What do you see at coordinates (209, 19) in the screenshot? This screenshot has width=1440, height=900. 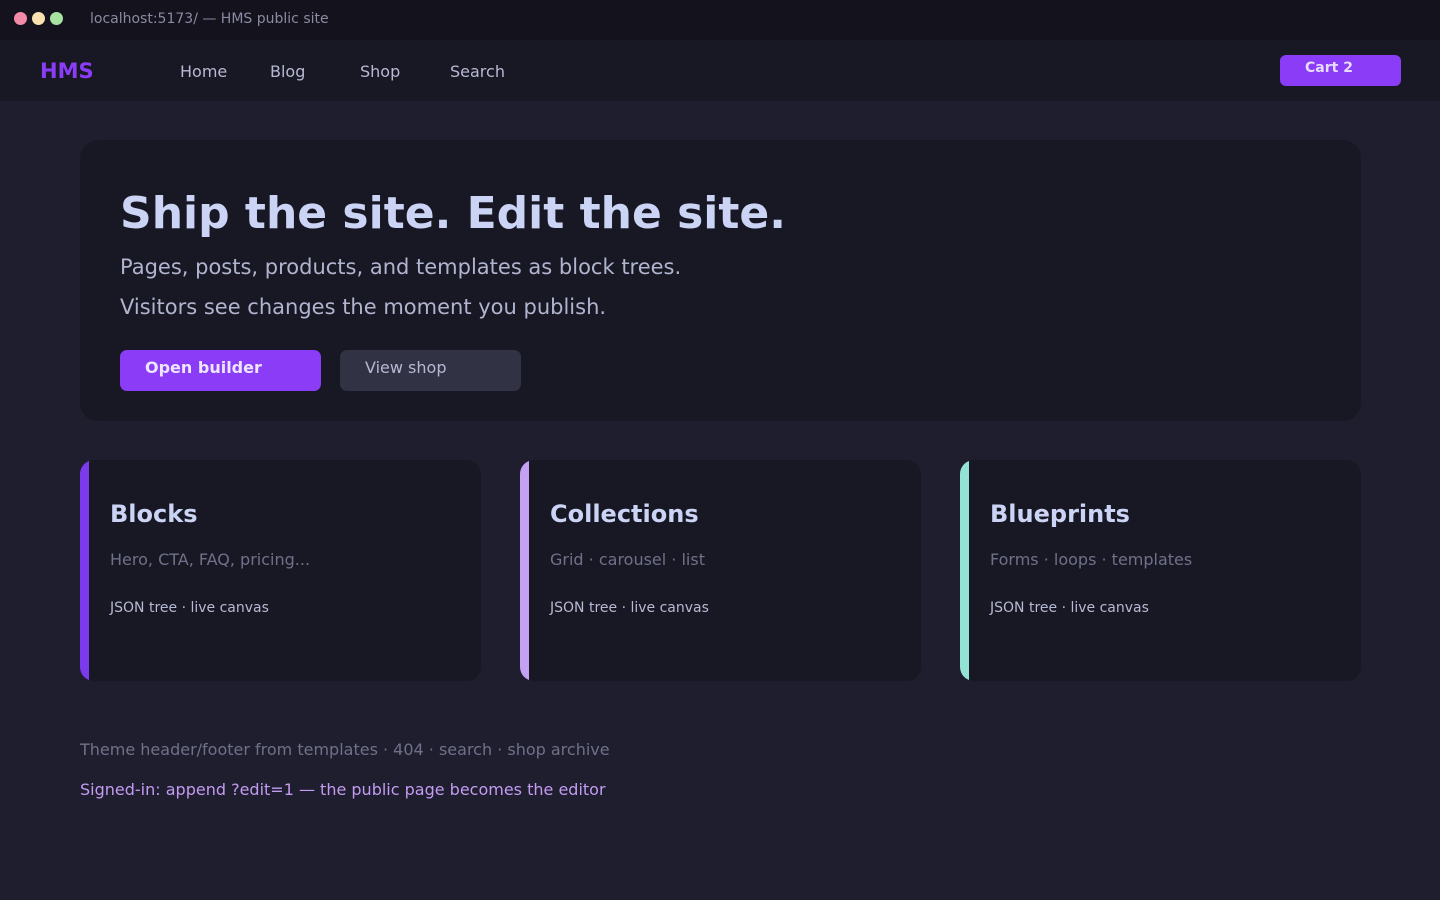 I see `window-title: localhost:5173/ — HMS public site` at bounding box center [209, 19].